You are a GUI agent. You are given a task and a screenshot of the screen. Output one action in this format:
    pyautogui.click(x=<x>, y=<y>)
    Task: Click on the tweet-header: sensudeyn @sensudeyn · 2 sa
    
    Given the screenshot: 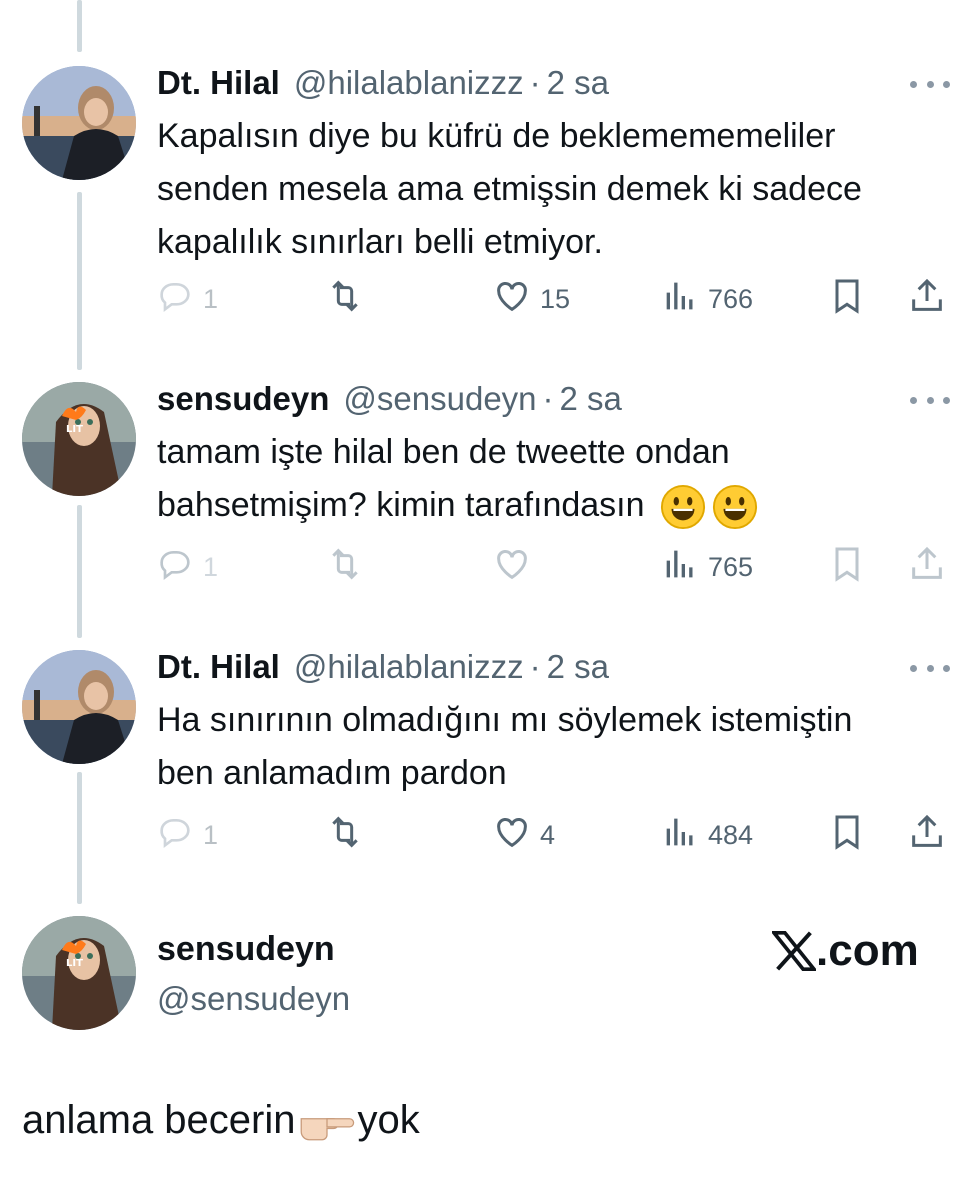 What is the action you would take?
    pyautogui.click(x=389, y=399)
    